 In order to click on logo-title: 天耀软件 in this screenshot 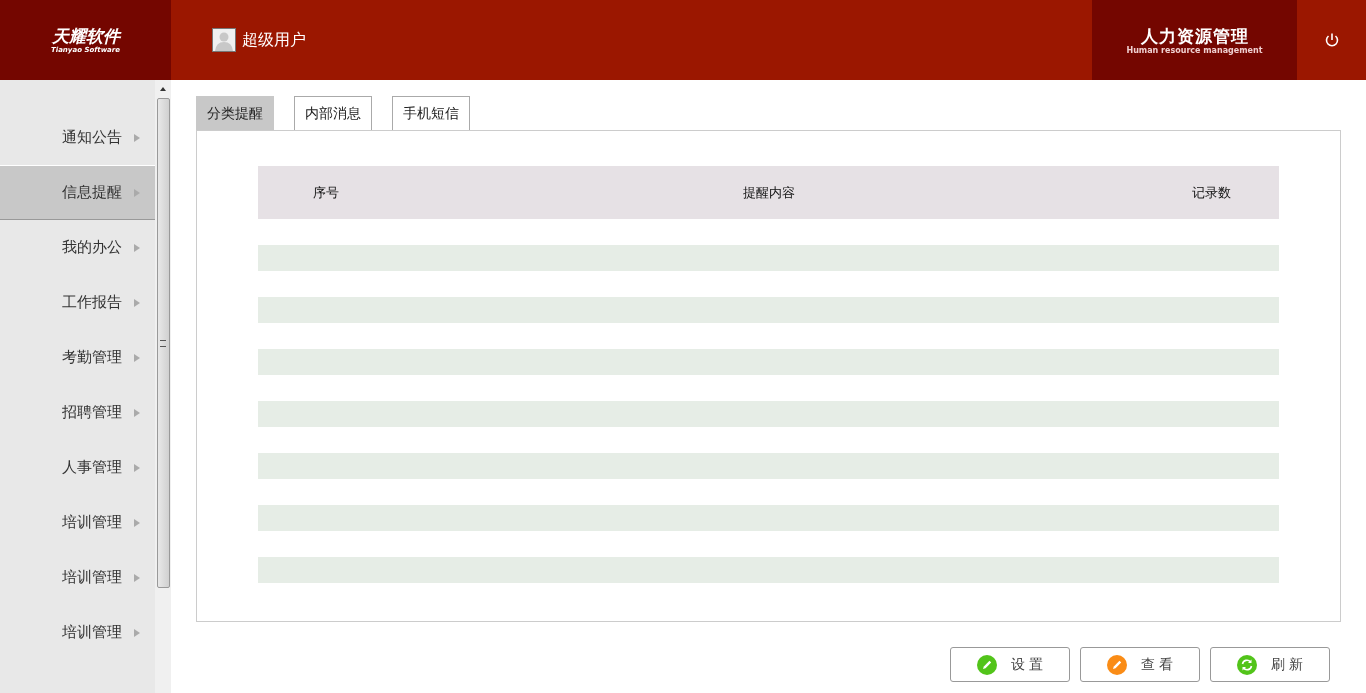, I will do `click(85, 36)`.